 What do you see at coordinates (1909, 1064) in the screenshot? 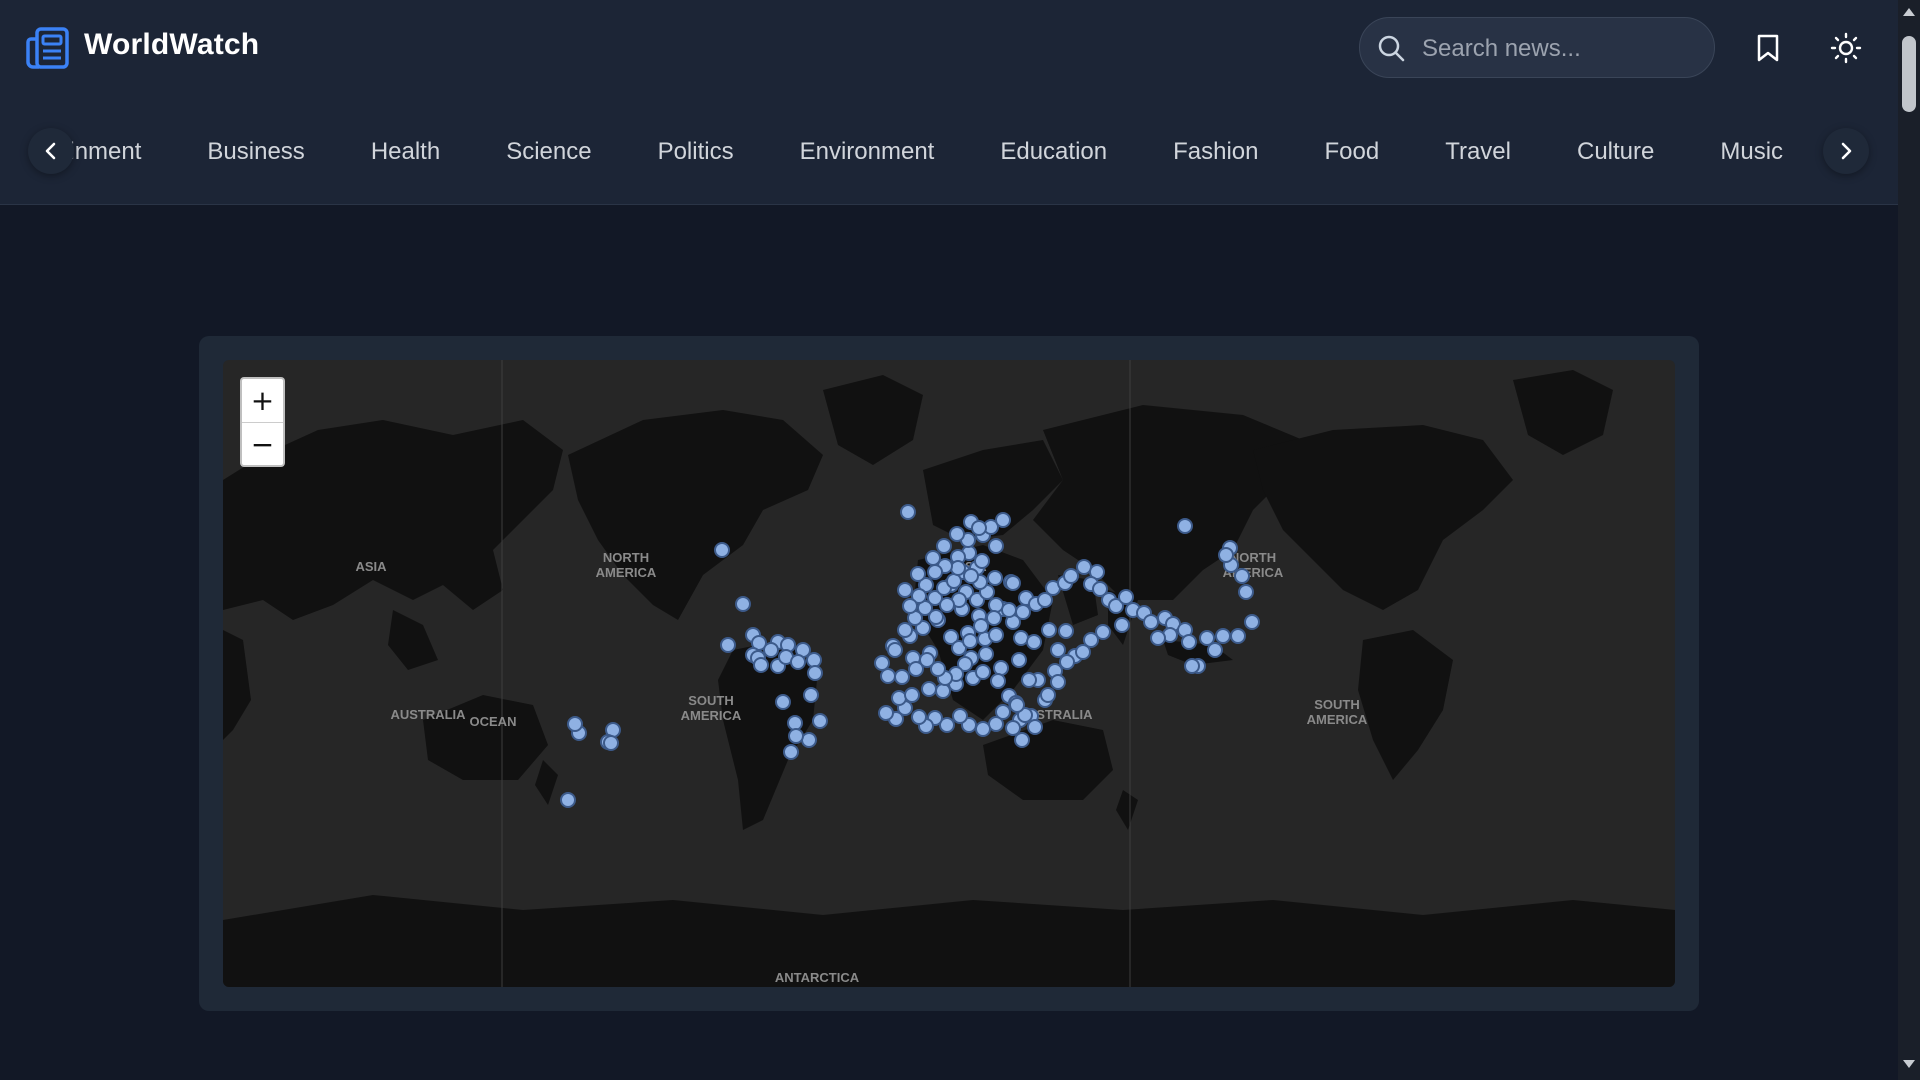
I see `scroll-down-arrow` at bounding box center [1909, 1064].